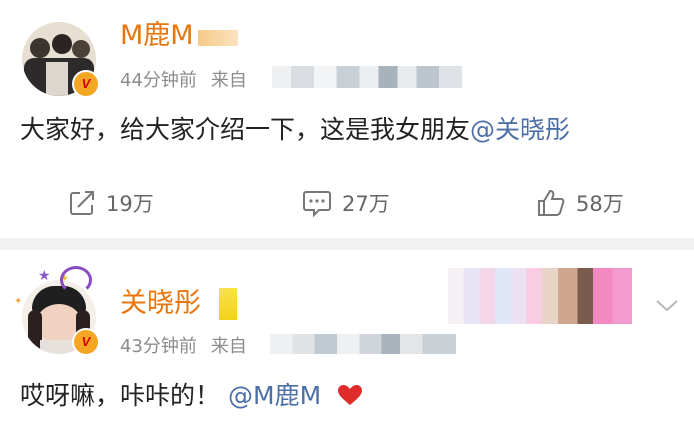 The width and height of the screenshot is (694, 429). I want to click on comment-button: 27万, so click(346, 203).